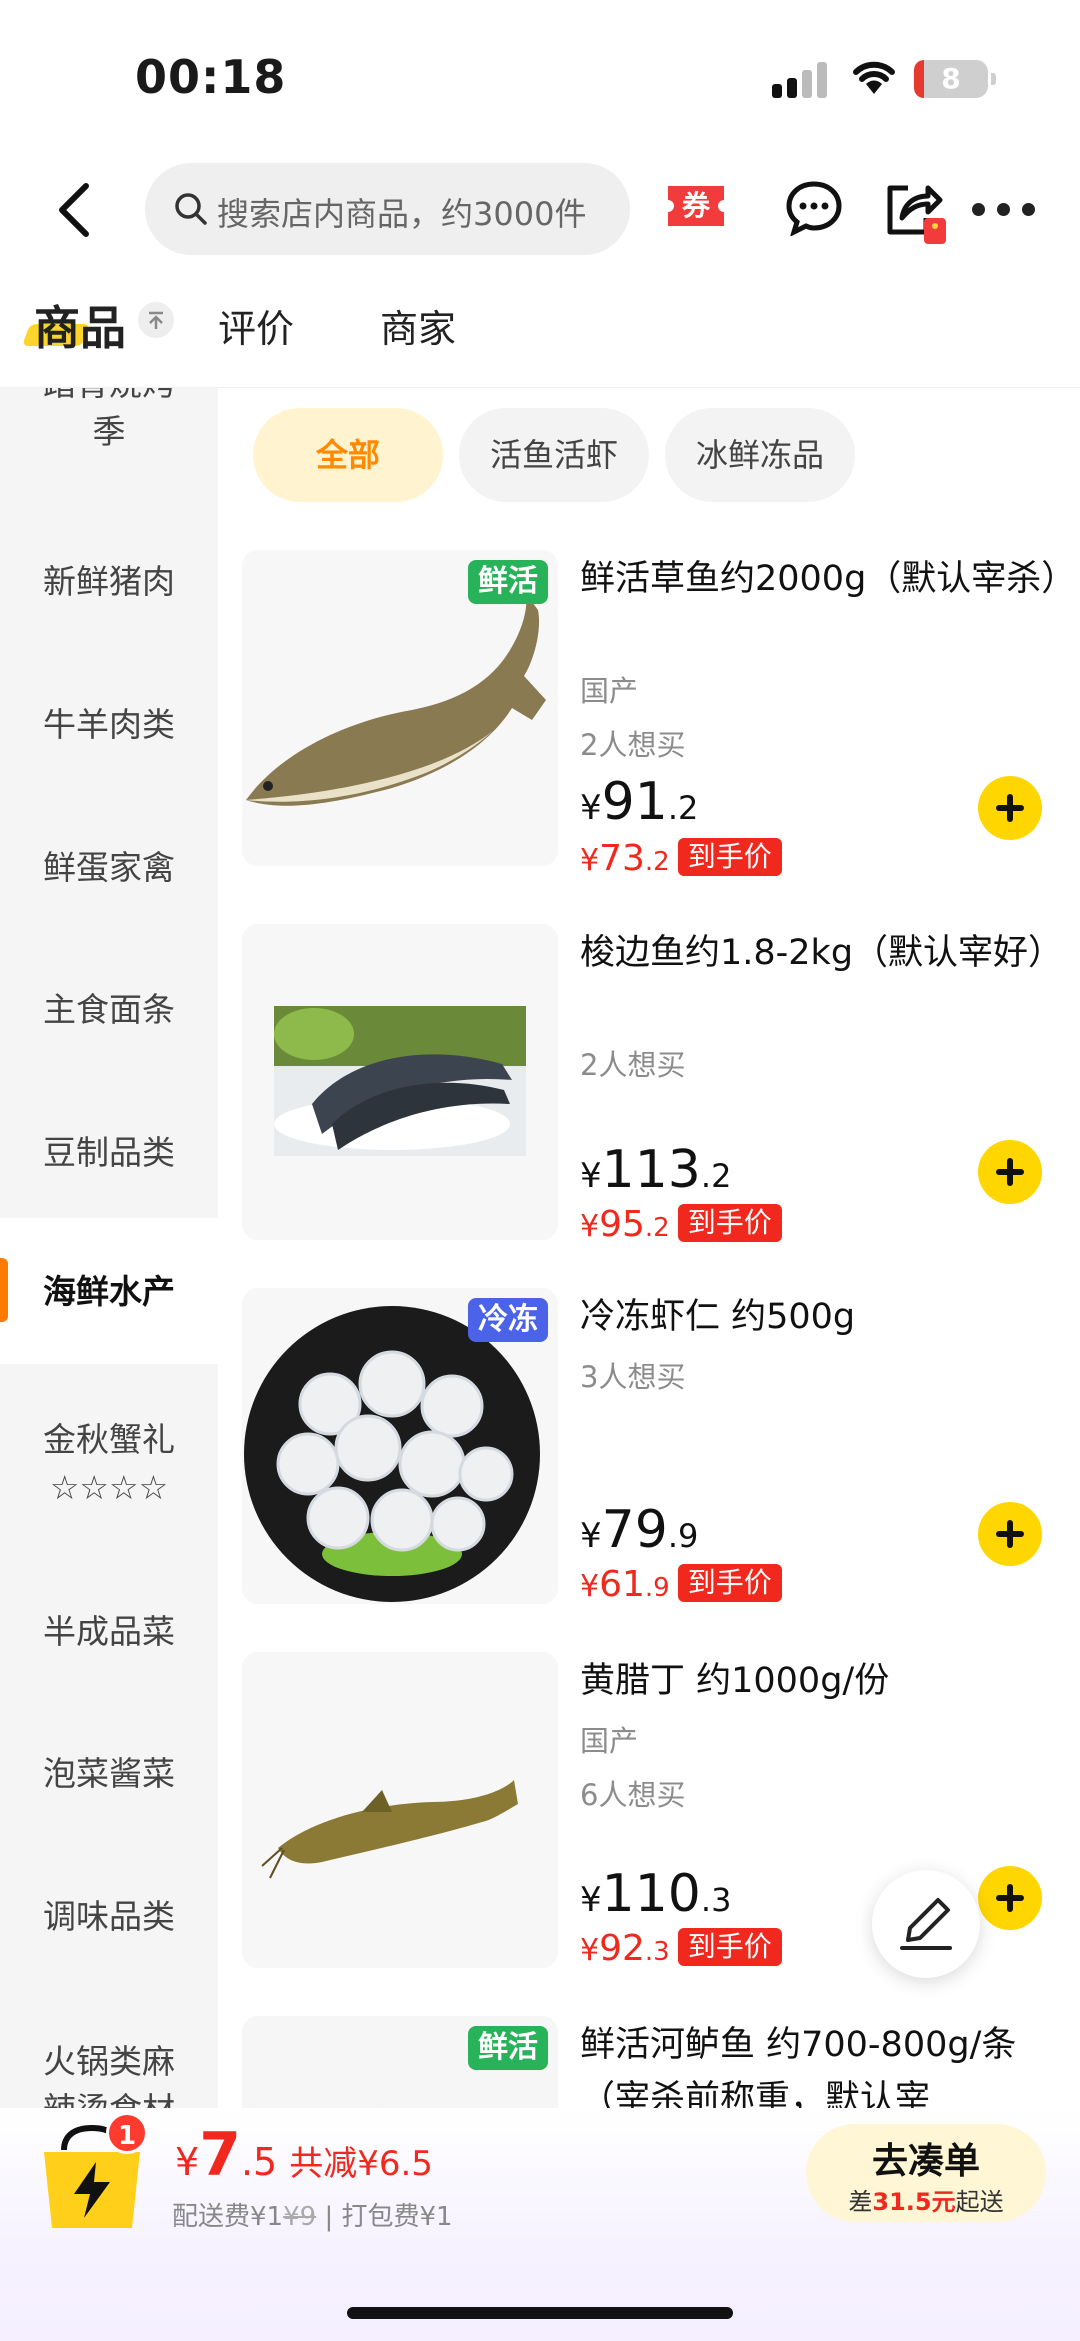 Image resolution: width=1080 pixels, height=2341 pixels. I want to click on product-card: 鲜活 鲜活河鲈鱼 约700-800g/条（宰杀前称重，默认宰, so click(661, 2062).